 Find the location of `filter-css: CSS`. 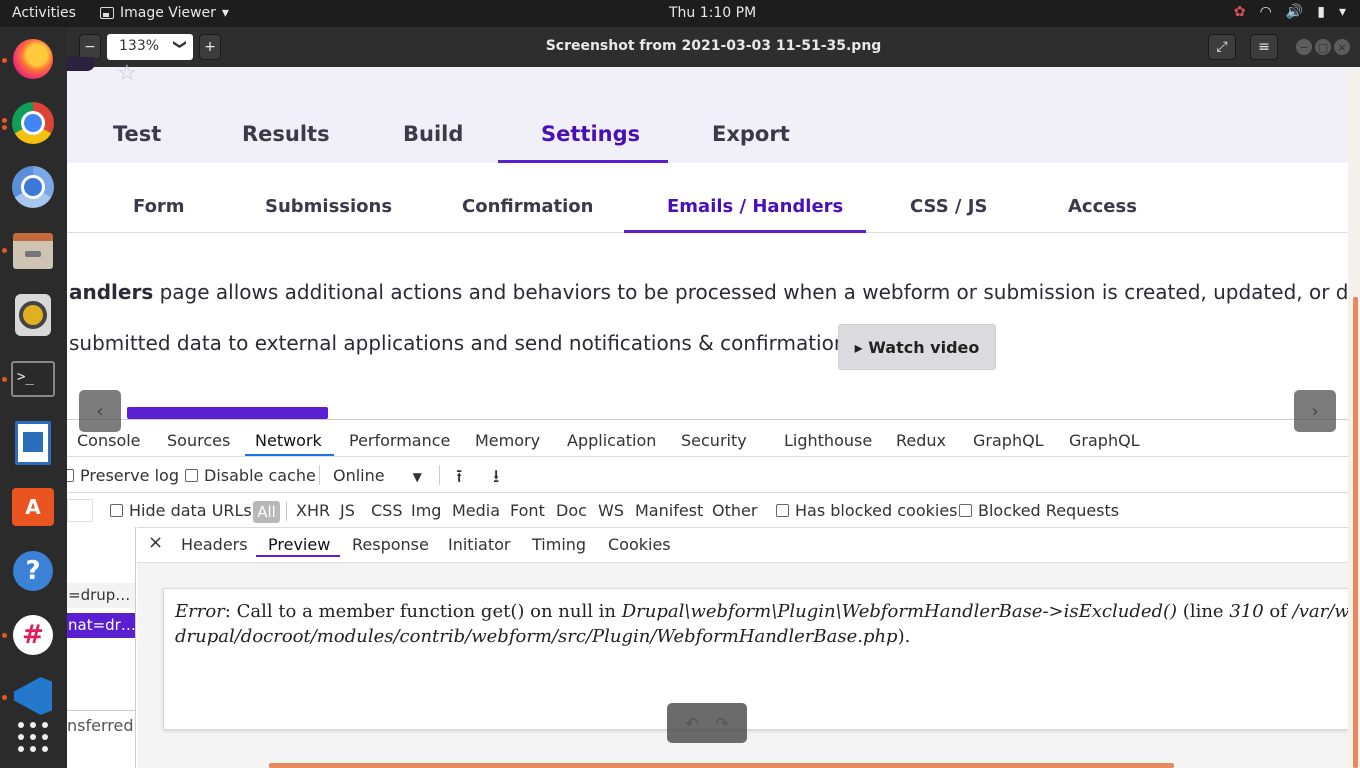

filter-css: CSS is located at coordinates (386, 510).